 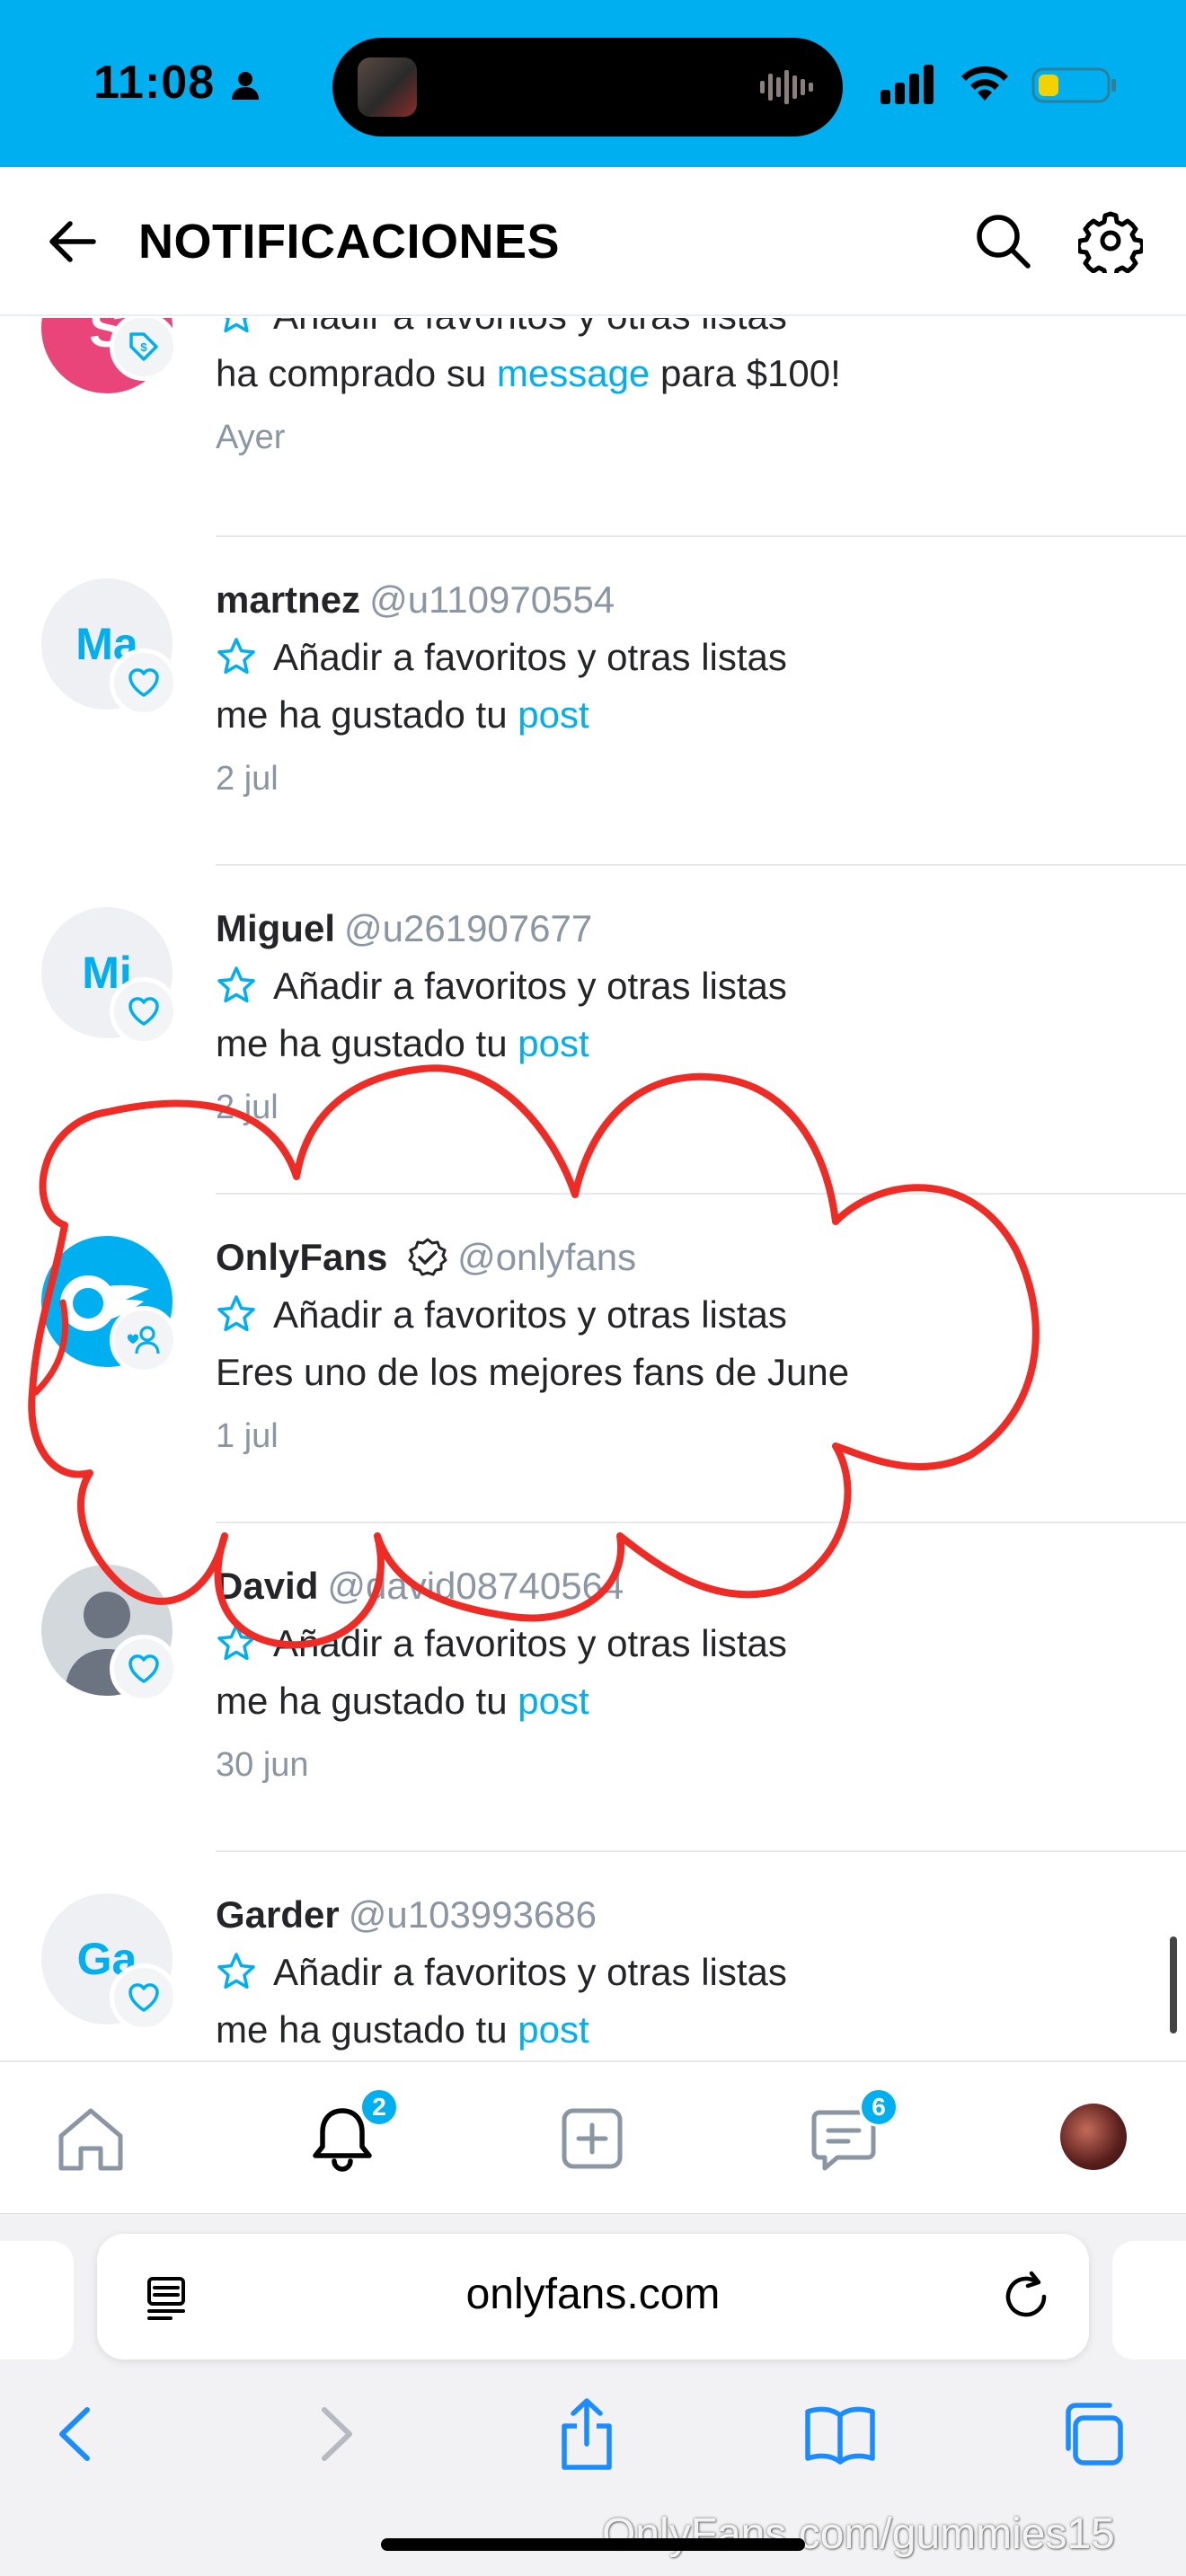 What do you see at coordinates (858, 2534) in the screenshot?
I see `watermark-text: OnlyFans.com/gummies15` at bounding box center [858, 2534].